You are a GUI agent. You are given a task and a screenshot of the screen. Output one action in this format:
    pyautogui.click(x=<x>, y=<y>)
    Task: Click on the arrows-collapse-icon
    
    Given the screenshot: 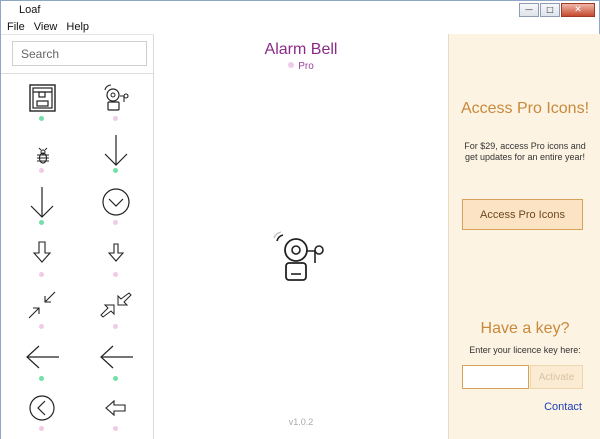 What is the action you would take?
    pyautogui.click(x=42, y=305)
    